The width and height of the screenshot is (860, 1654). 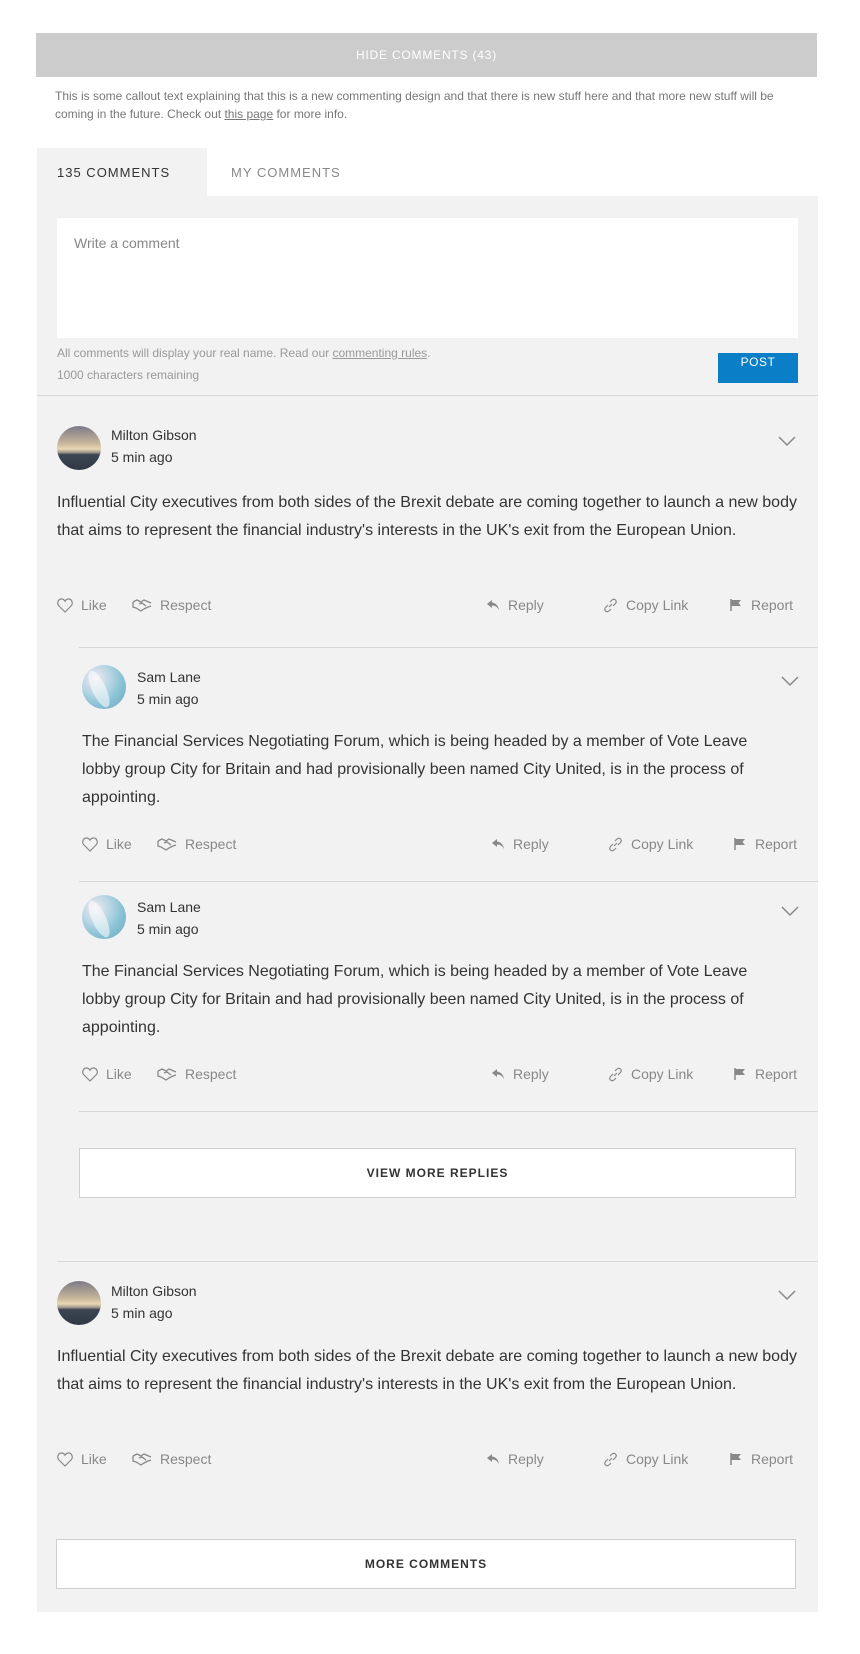 I want to click on comment-input: Write a comment, so click(x=427, y=278).